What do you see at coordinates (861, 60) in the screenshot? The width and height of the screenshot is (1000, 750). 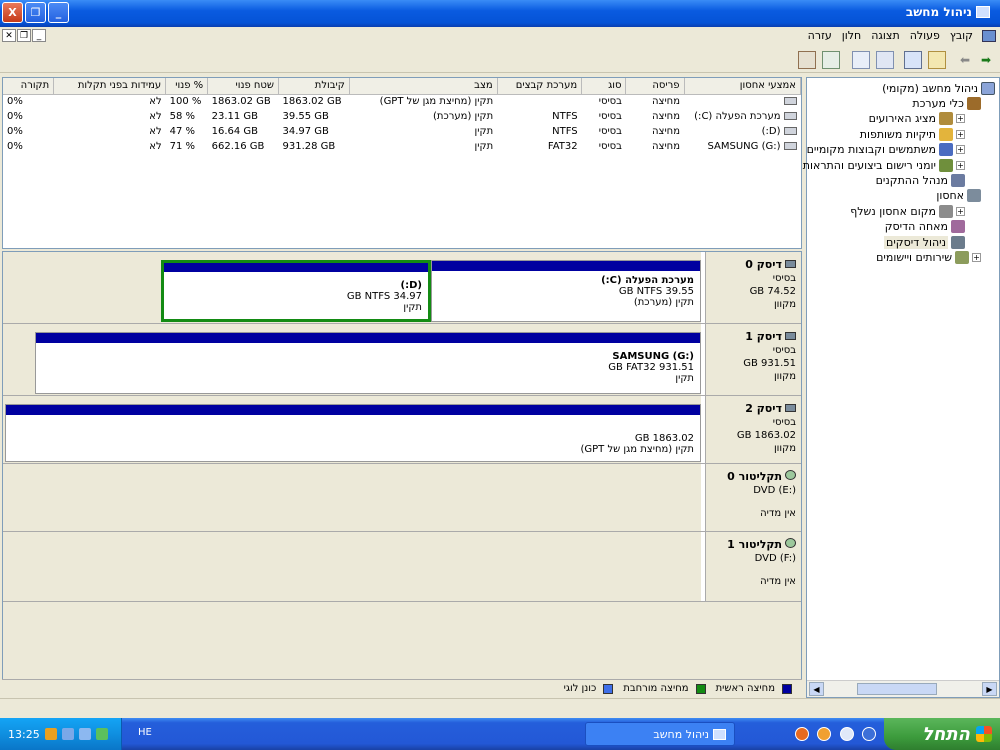 I see `help-icon` at bounding box center [861, 60].